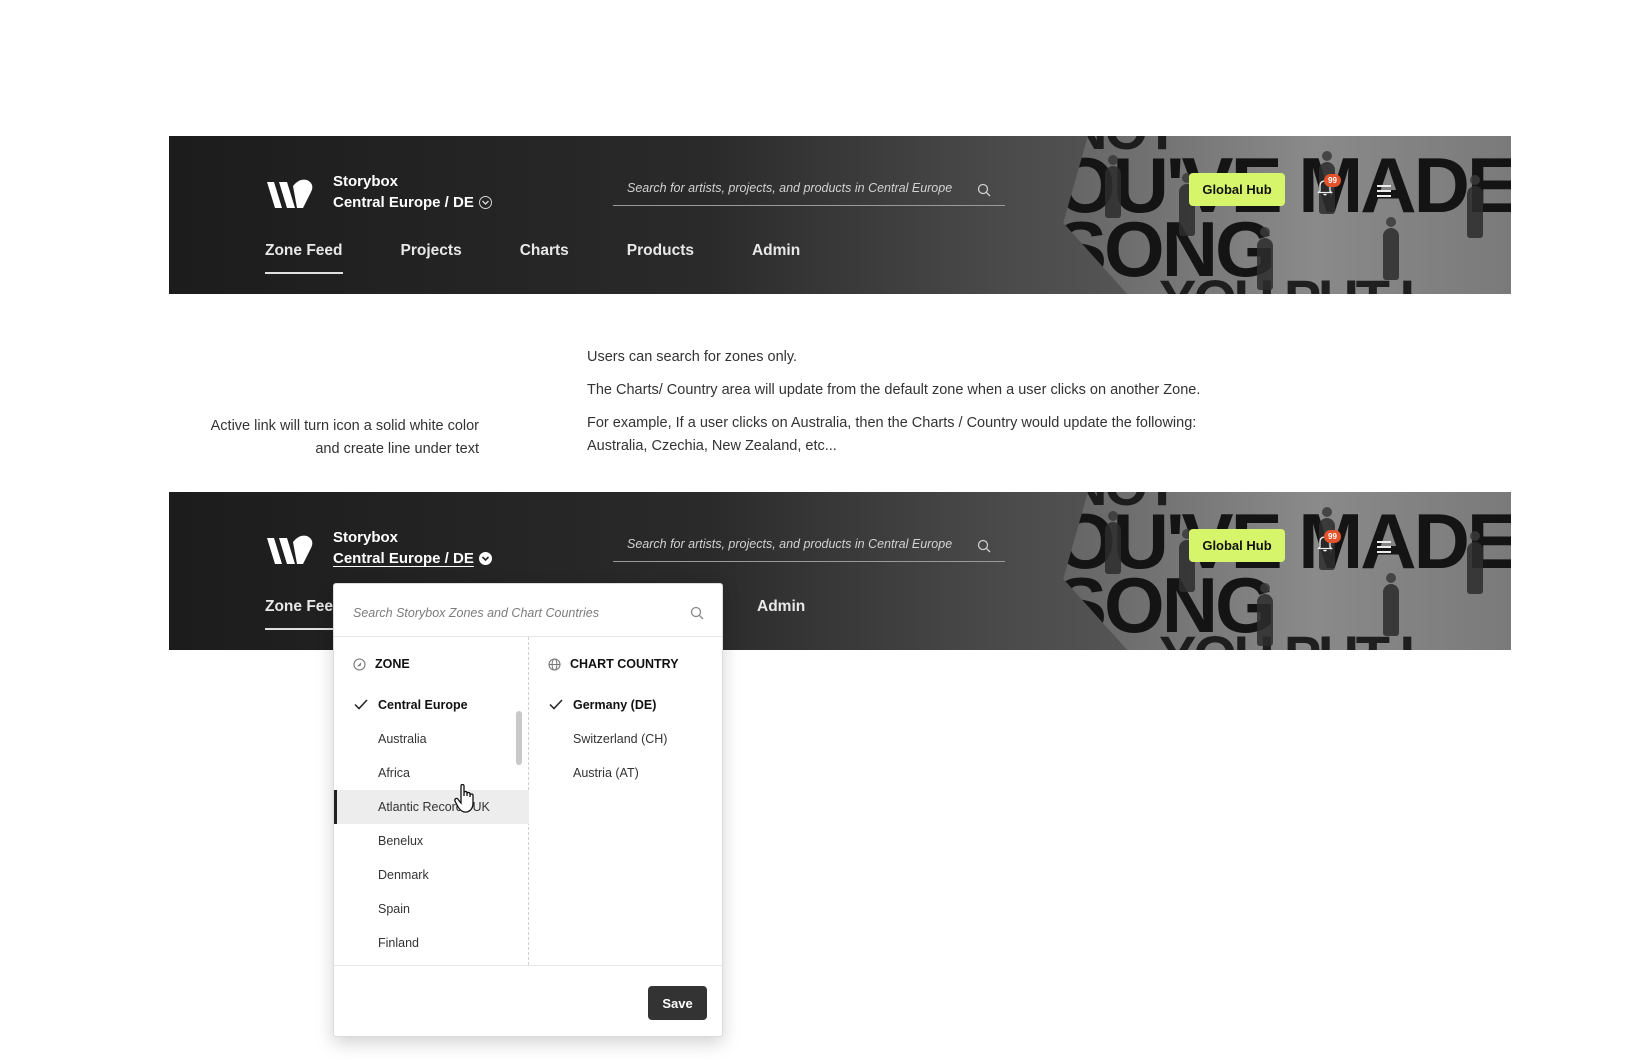 The height and width of the screenshot is (1060, 1642). I want to click on zone-option: Denmark, so click(431, 875).